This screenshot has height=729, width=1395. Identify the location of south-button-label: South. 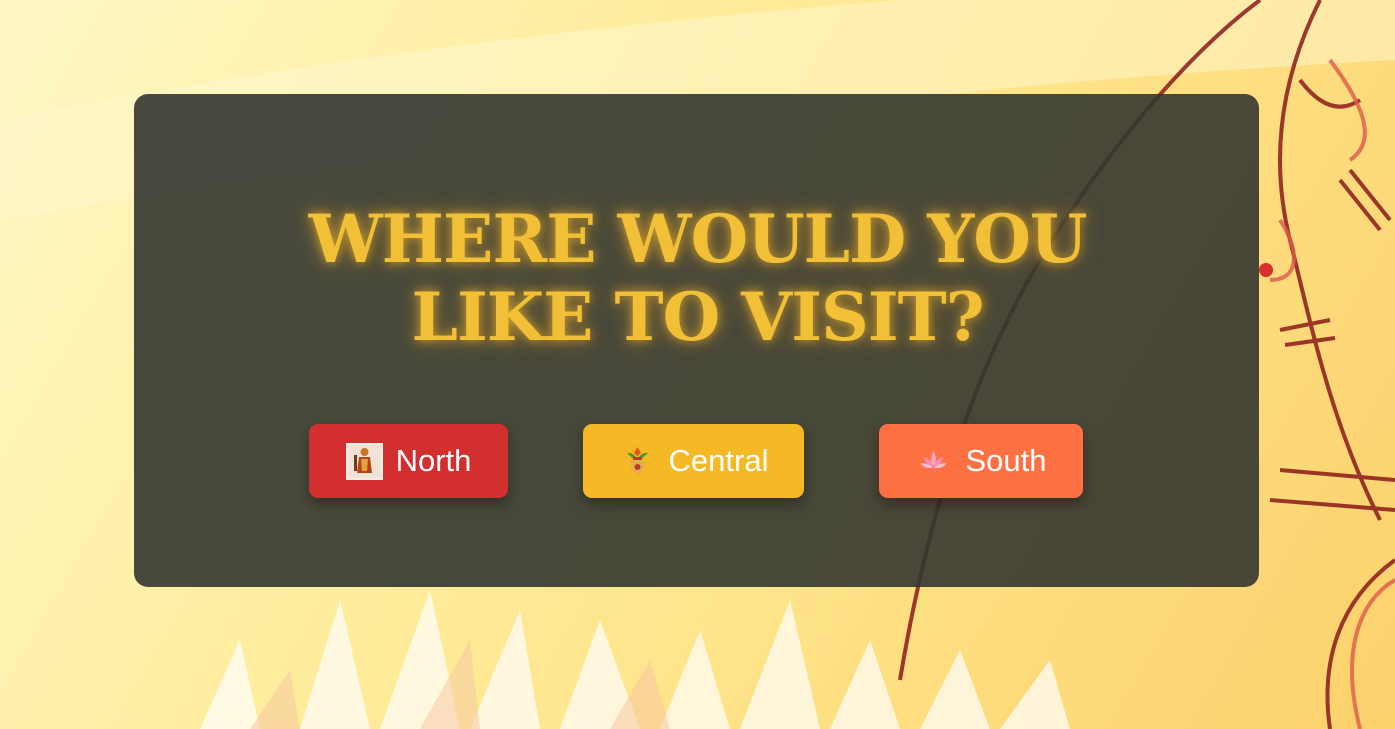
(1006, 460).